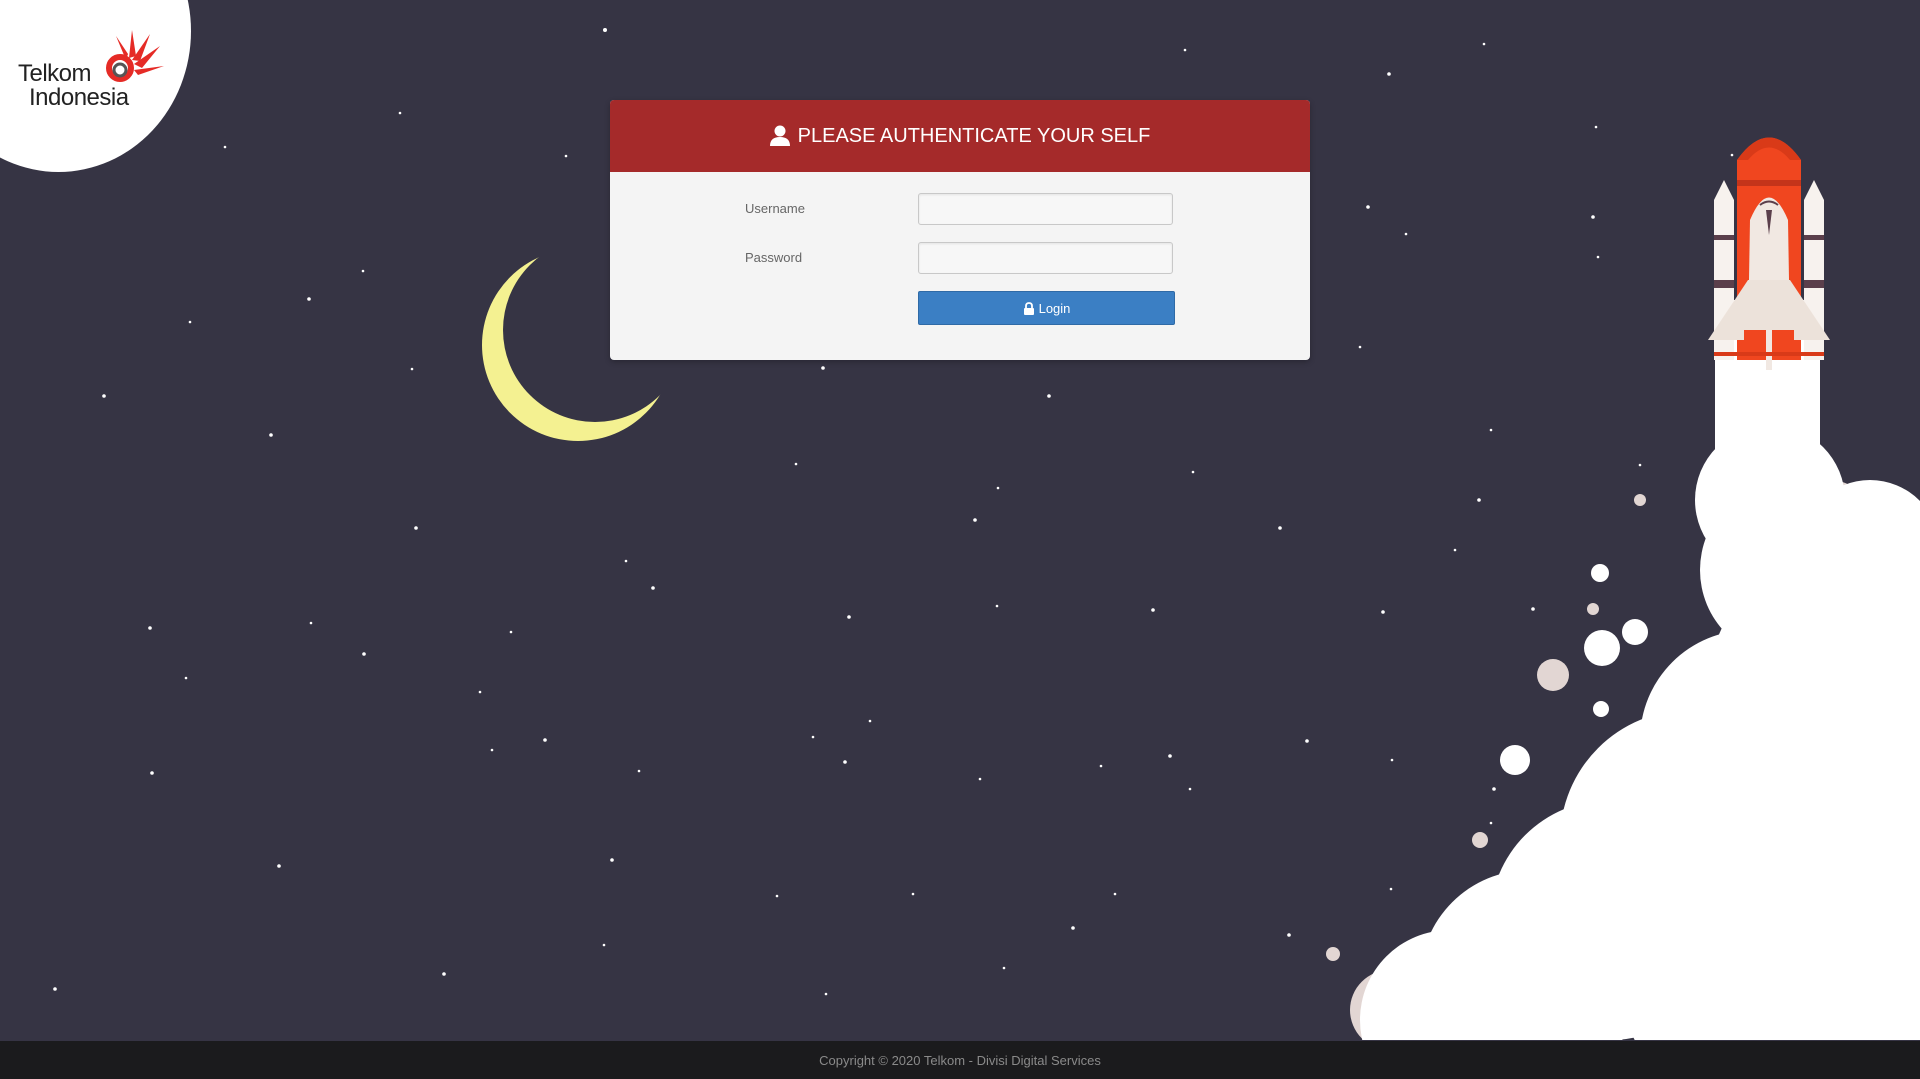 The height and width of the screenshot is (1079, 1920). I want to click on lock-icon, so click(1028, 308).